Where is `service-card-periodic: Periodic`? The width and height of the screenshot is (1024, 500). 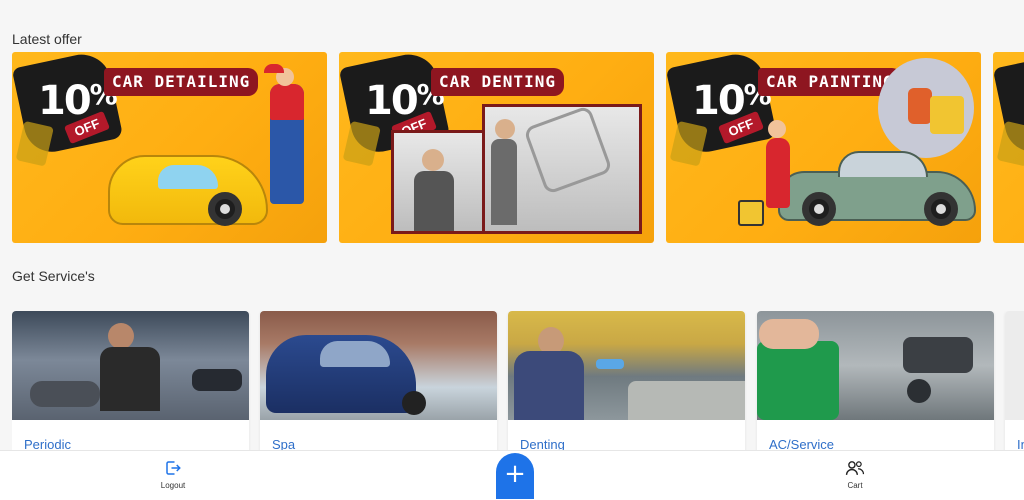 service-card-periodic: Periodic is located at coordinates (130, 381).